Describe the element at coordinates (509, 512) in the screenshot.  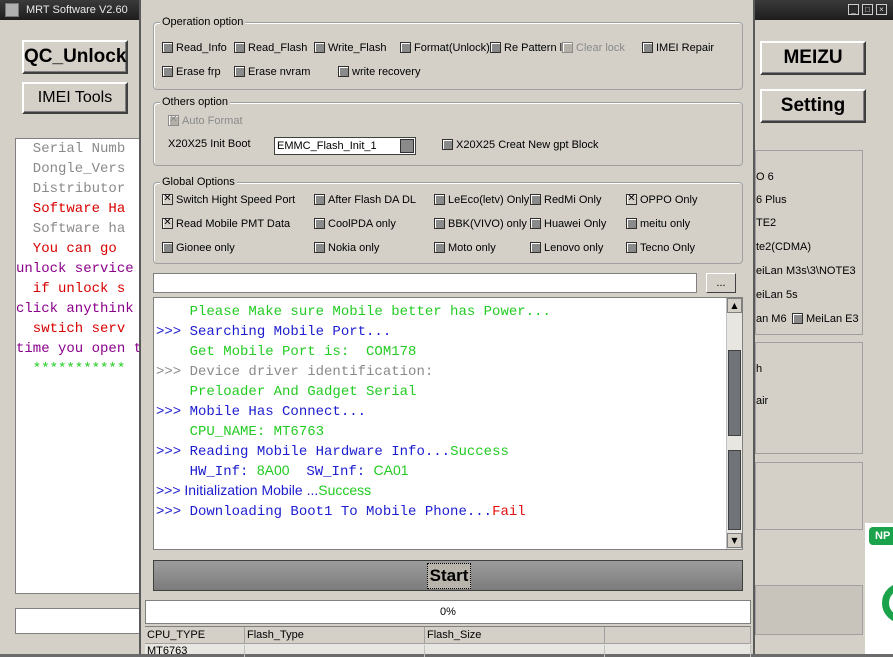
I see `log-text: Fail` at that location.